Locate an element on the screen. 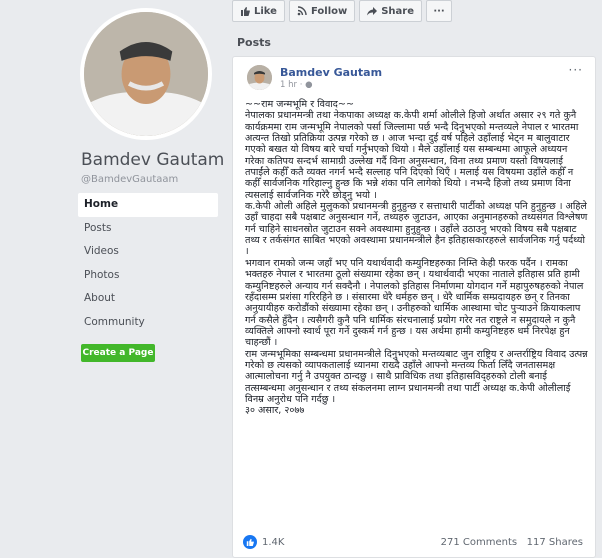  create-page-button: Create a Page is located at coordinates (118, 353).